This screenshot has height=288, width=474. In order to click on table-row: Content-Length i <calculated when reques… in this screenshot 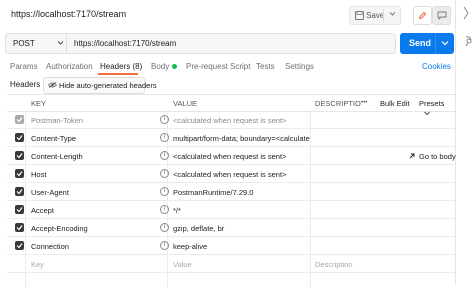, I will do `click(231, 156)`.